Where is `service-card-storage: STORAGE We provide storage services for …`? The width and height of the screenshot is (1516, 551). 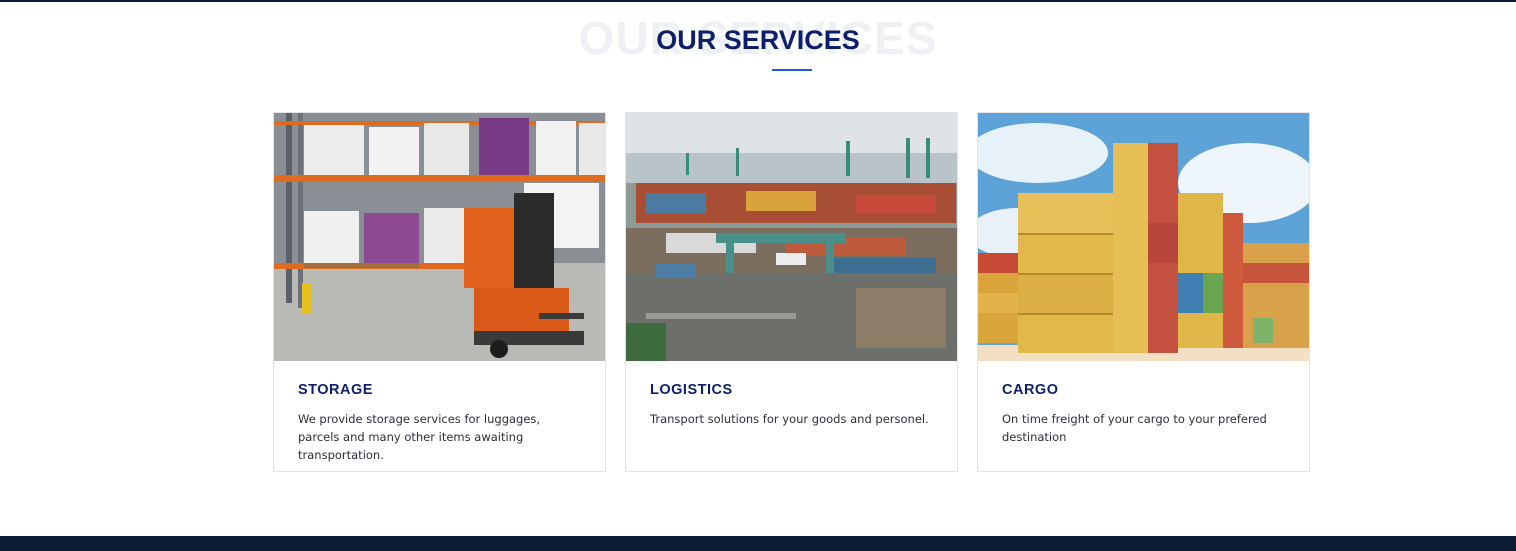 service-card-storage: STORAGE We provide storage services for … is located at coordinates (439, 292).